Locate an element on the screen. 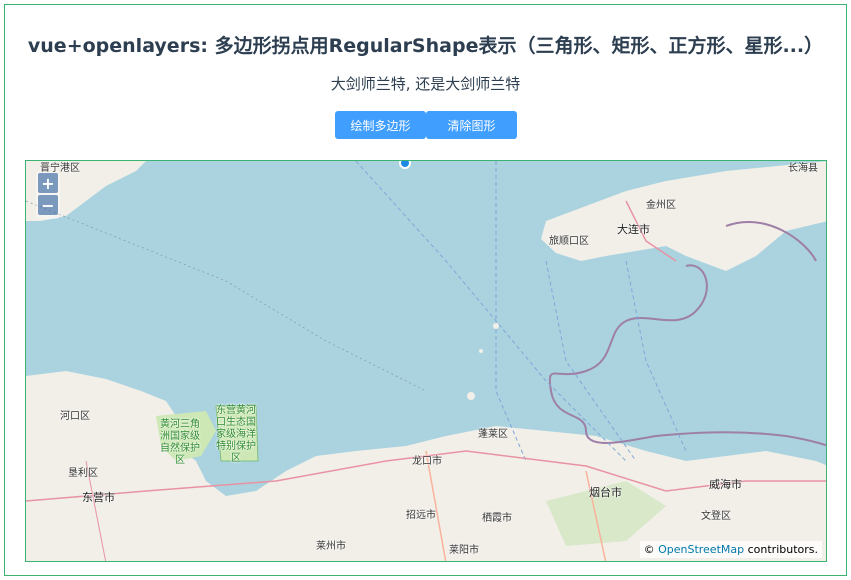  osm-link: OpenStreetMap is located at coordinates (701, 549).